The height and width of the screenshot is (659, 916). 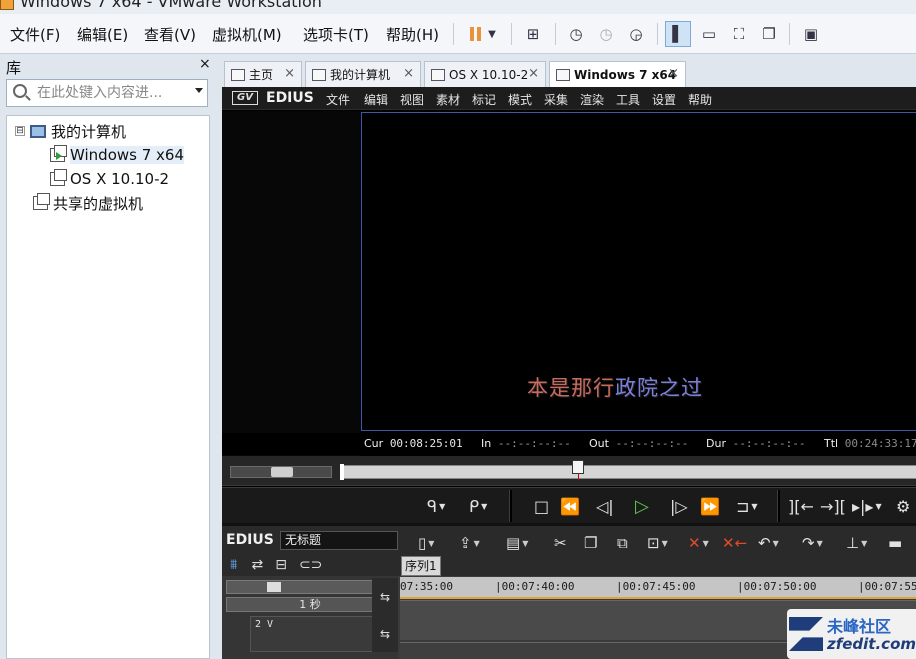 What do you see at coordinates (484, 99) in the screenshot?
I see `edius-menu-marker: 标记` at bounding box center [484, 99].